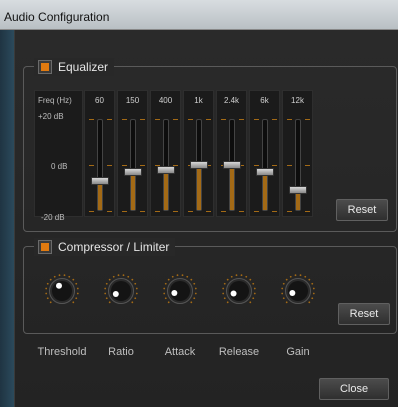  Describe the element at coordinates (121, 352) in the screenshot. I see `knob-label: Ratio` at that location.